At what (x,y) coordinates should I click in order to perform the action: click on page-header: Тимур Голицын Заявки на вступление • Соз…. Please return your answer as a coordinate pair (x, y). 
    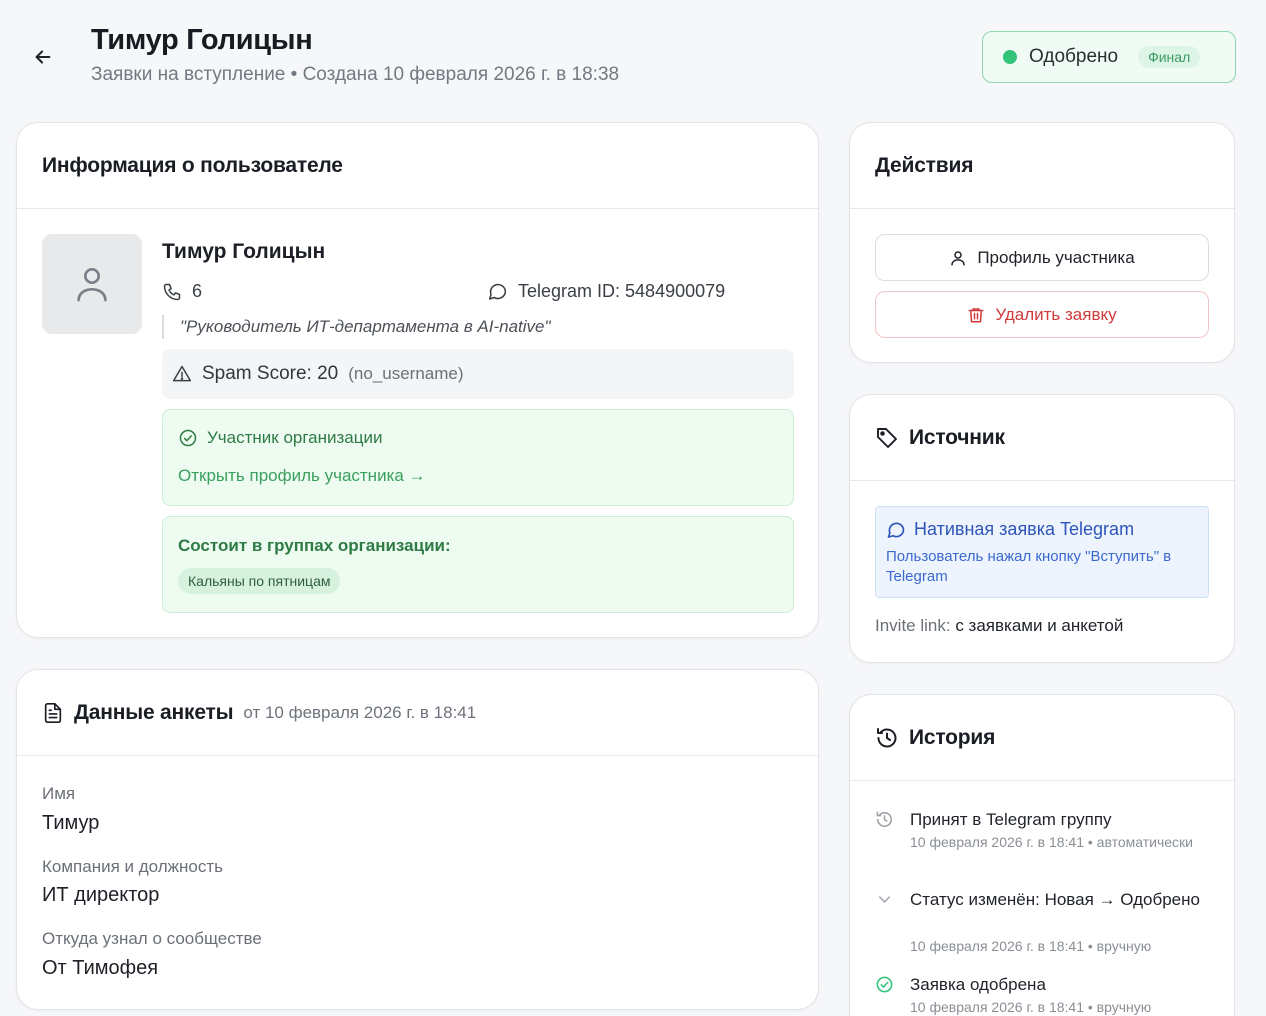
    Looking at the image, I should click on (633, 55).